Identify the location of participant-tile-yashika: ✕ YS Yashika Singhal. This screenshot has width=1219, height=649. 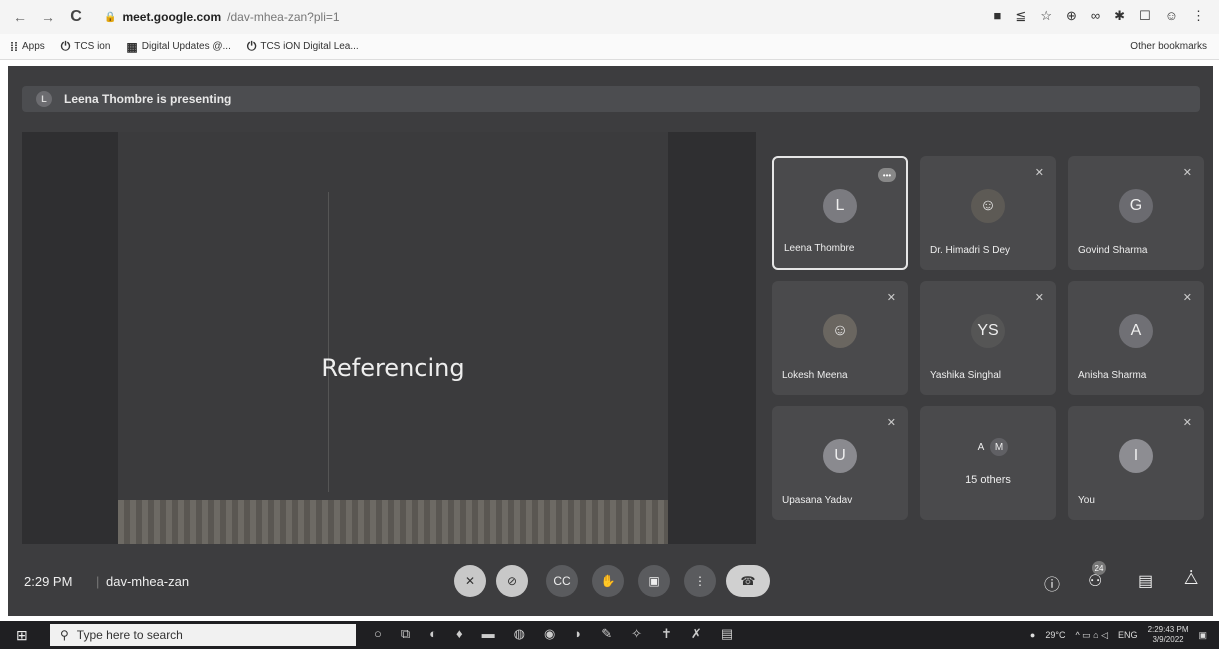
(988, 338).